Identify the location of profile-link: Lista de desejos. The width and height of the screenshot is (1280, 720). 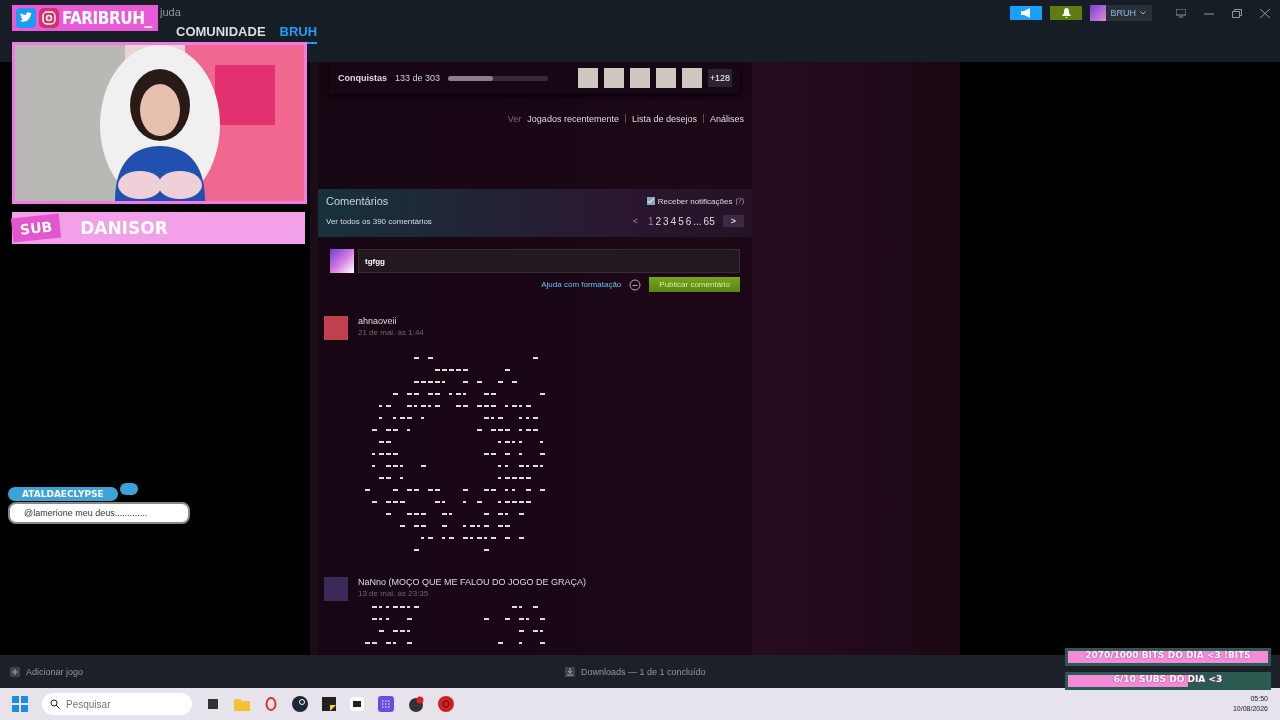
(664, 119).